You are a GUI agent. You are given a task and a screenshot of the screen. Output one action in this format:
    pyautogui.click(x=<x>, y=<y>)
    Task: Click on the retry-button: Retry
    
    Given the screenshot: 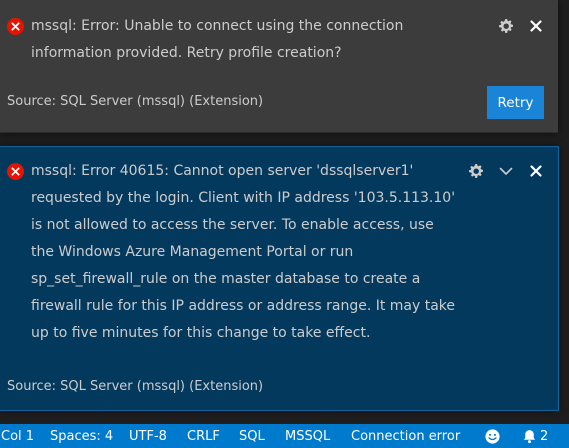 What is the action you would take?
    pyautogui.click(x=515, y=102)
    